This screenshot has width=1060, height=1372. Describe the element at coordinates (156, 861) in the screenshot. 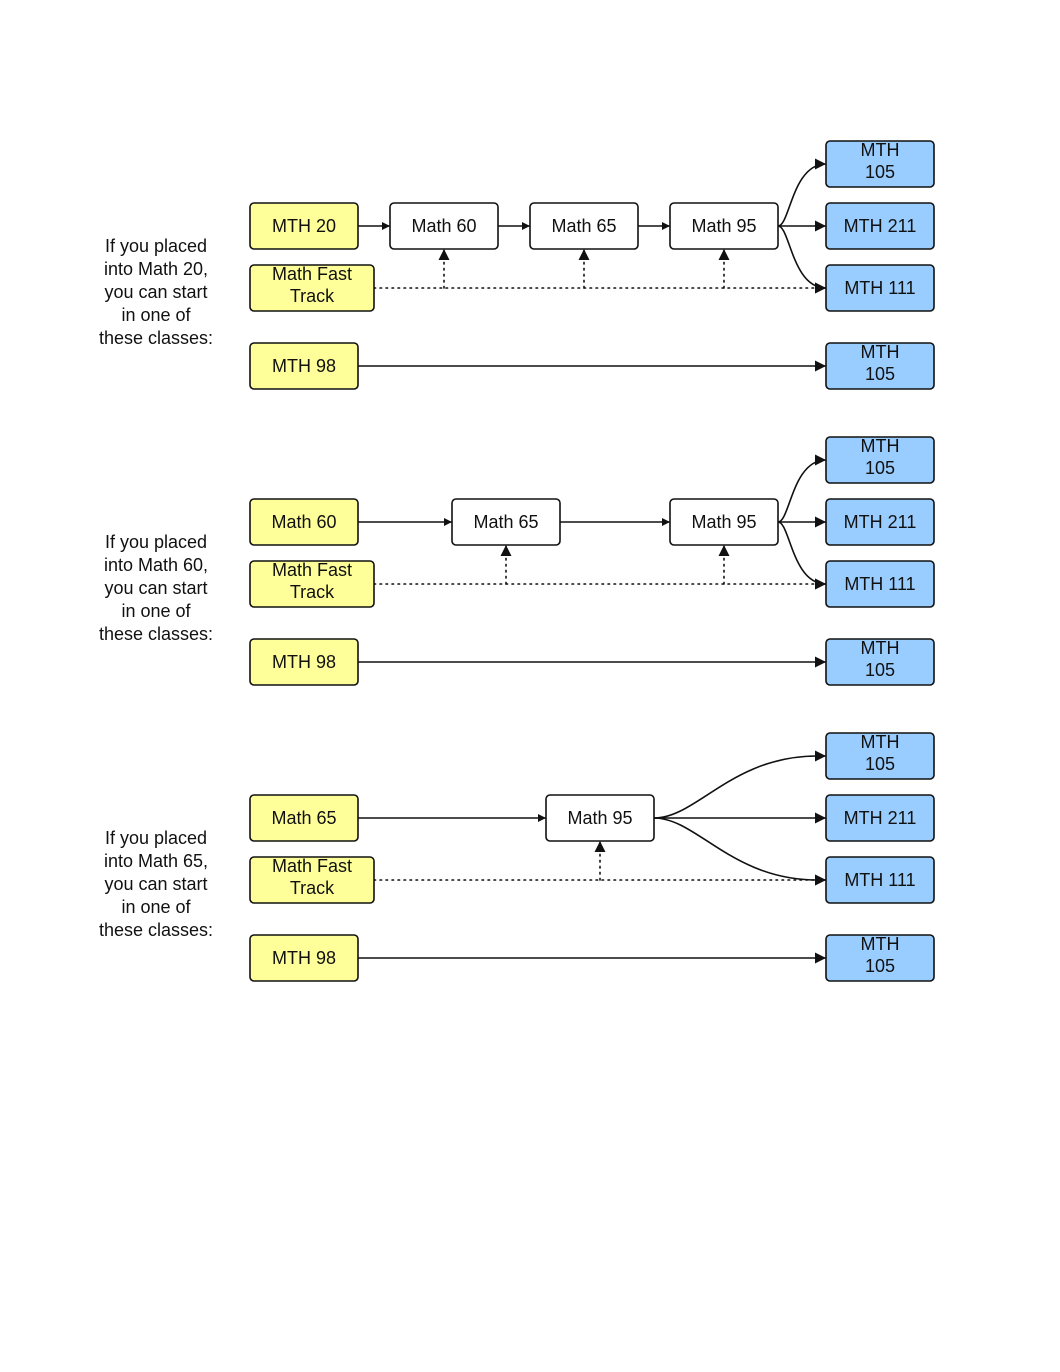

I see `caption-line: into Math 65,` at that location.